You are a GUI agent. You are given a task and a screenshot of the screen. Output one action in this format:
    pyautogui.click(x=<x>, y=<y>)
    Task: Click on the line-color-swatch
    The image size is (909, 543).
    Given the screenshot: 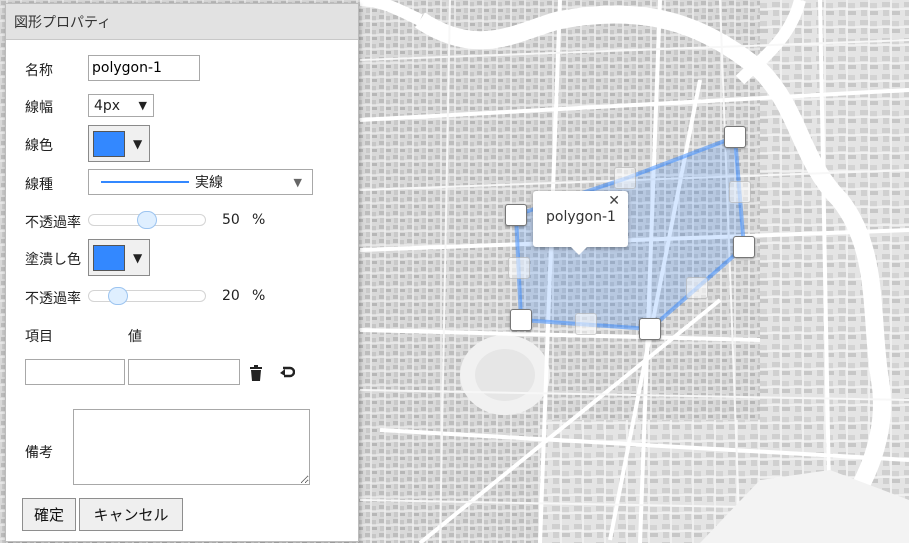 What is the action you would take?
    pyautogui.click(x=109, y=143)
    